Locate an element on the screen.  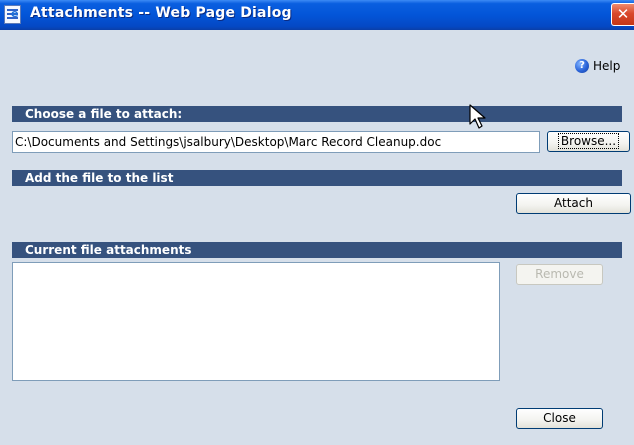
remove-button: Remove is located at coordinates (559, 274).